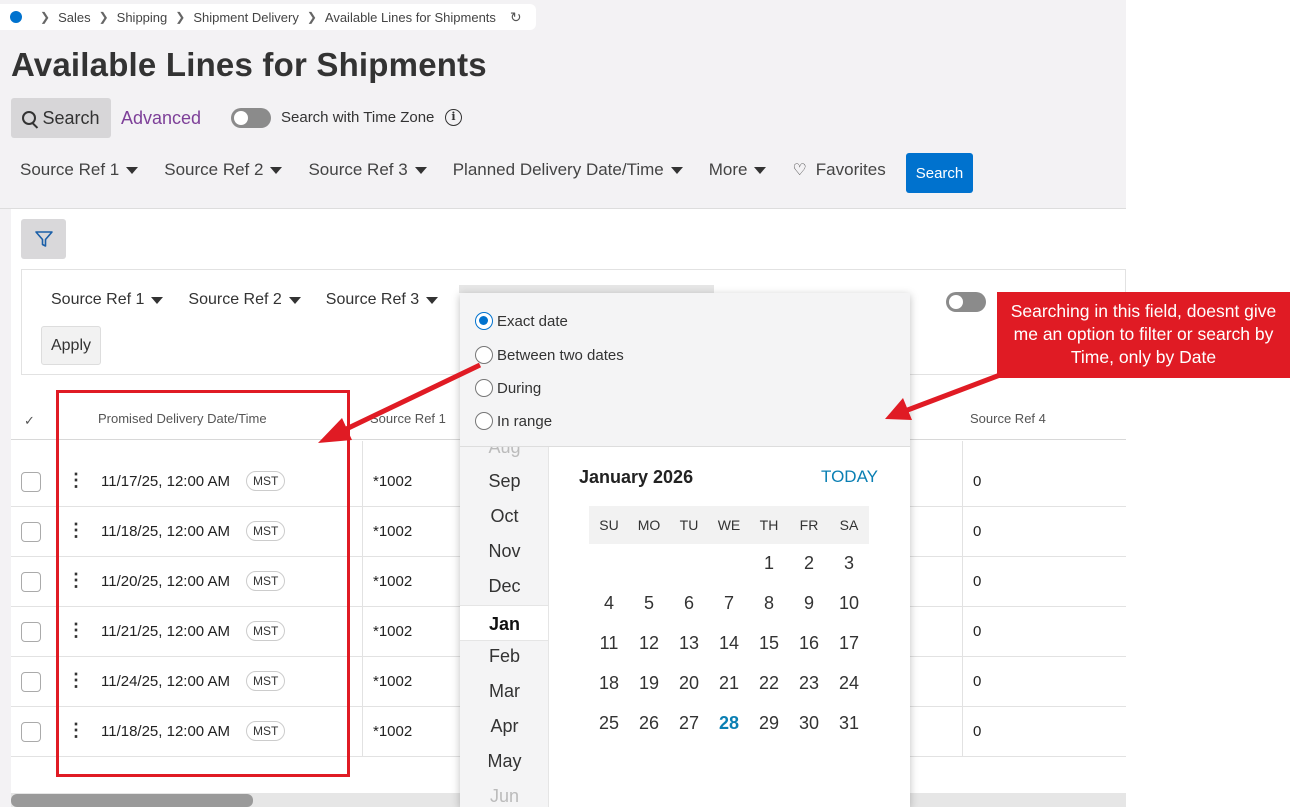  What do you see at coordinates (977, 681) in the screenshot?
I see `source-ref-4-cell: 0` at bounding box center [977, 681].